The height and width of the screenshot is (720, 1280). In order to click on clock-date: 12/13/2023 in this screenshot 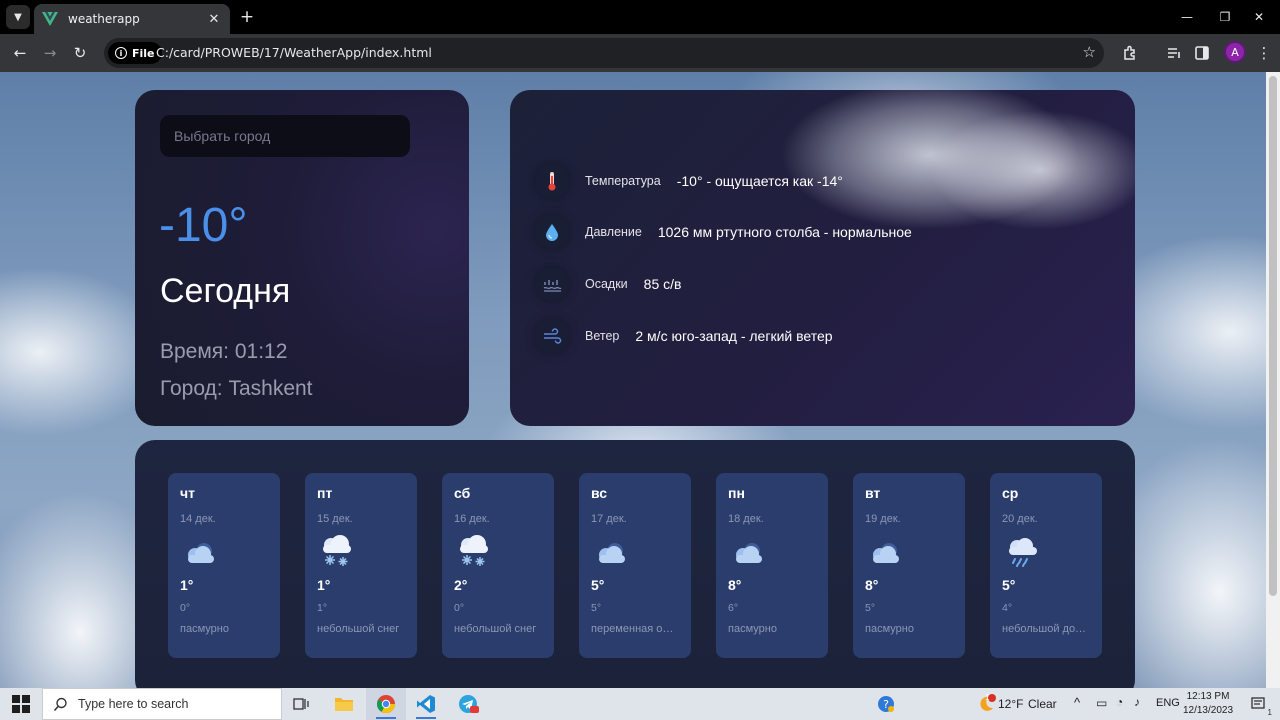, I will do `click(1208, 710)`.